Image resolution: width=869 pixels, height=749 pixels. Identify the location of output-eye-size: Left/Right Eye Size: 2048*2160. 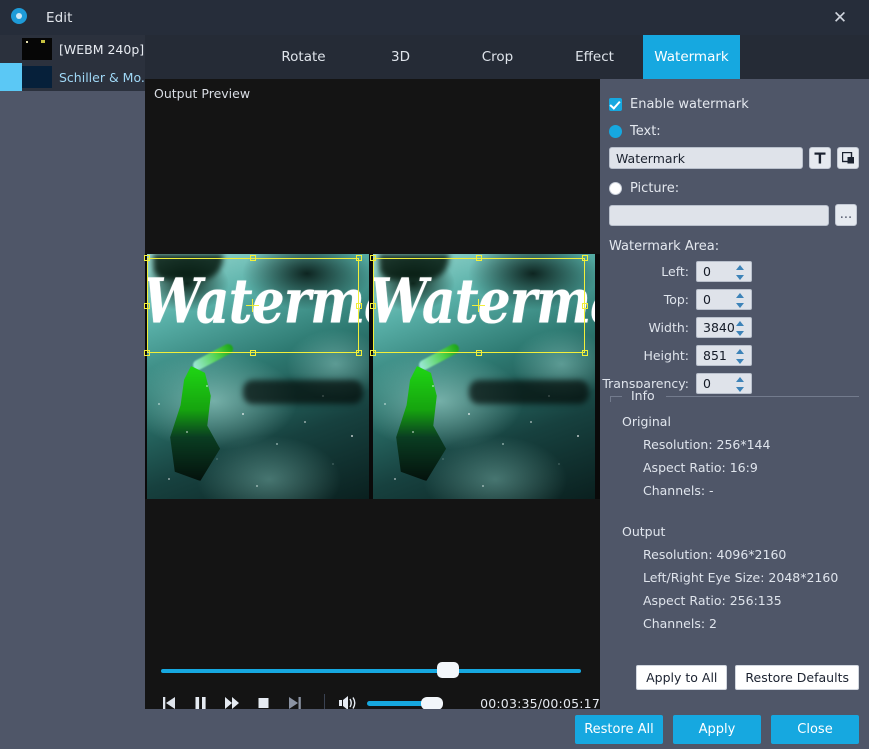
(741, 577).